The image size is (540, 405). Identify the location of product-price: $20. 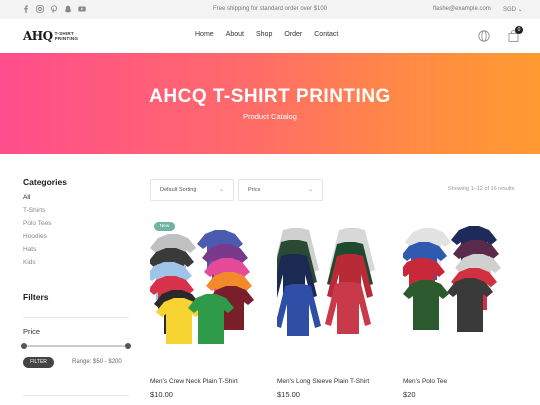
(409, 394).